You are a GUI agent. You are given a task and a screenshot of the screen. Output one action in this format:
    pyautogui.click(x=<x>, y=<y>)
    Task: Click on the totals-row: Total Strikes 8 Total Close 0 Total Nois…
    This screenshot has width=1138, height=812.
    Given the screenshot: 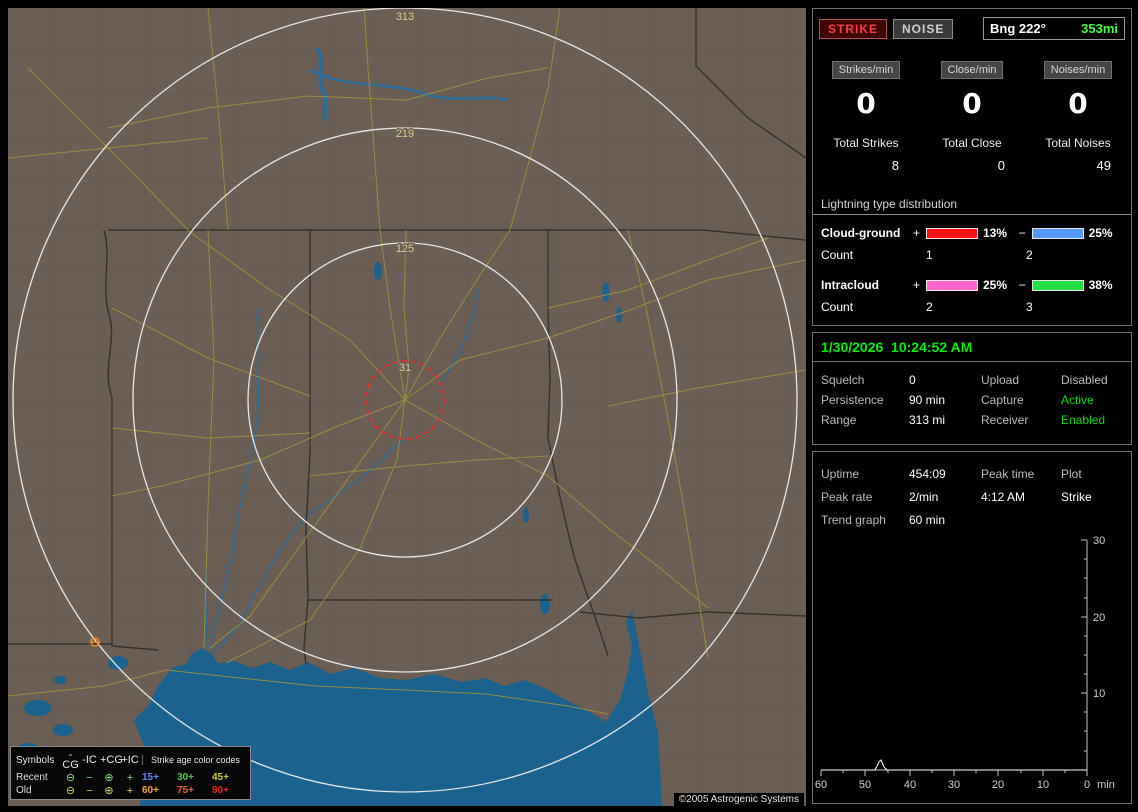 What is the action you would take?
    pyautogui.click(x=972, y=154)
    